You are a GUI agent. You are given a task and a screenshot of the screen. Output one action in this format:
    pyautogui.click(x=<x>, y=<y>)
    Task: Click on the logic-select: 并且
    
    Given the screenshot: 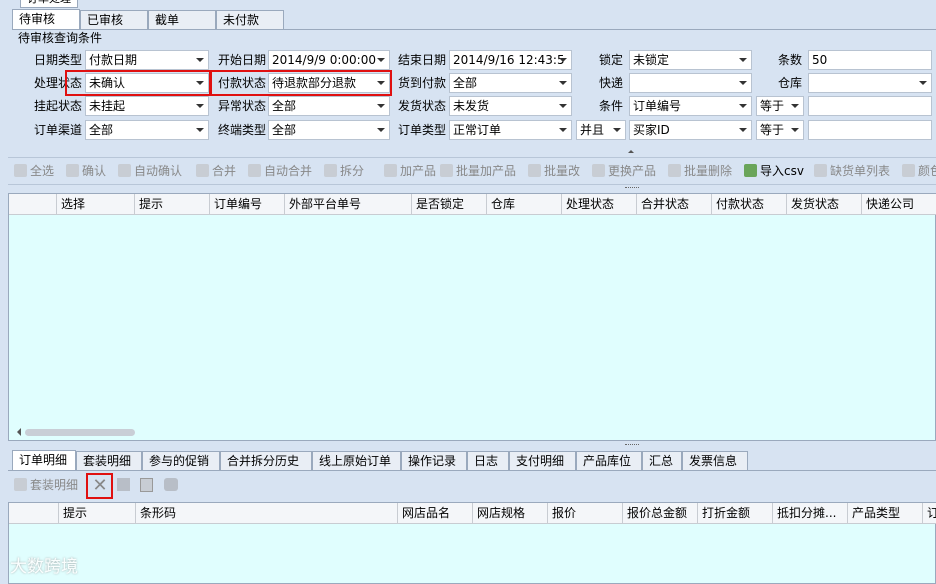 What is the action you would take?
    pyautogui.click(x=601, y=130)
    